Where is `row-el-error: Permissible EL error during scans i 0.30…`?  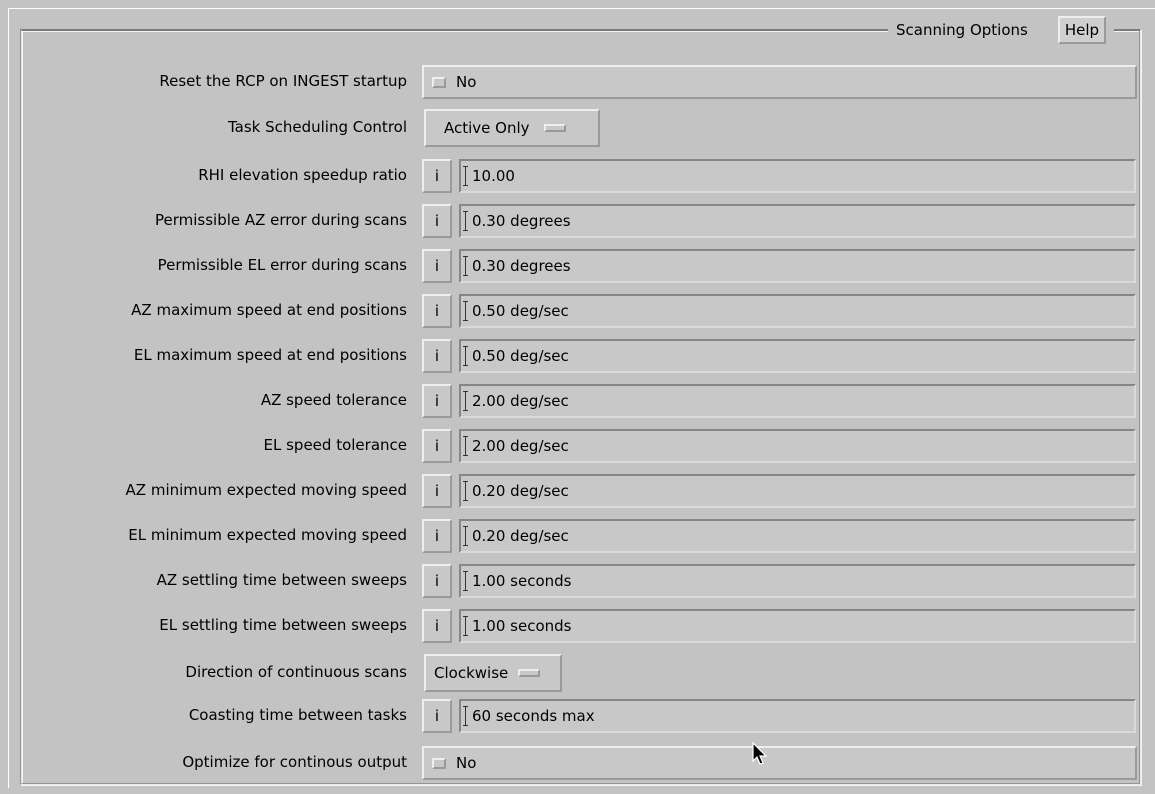
row-el-error: Permissible EL error during scans i 0.30… is located at coordinates (577, 265).